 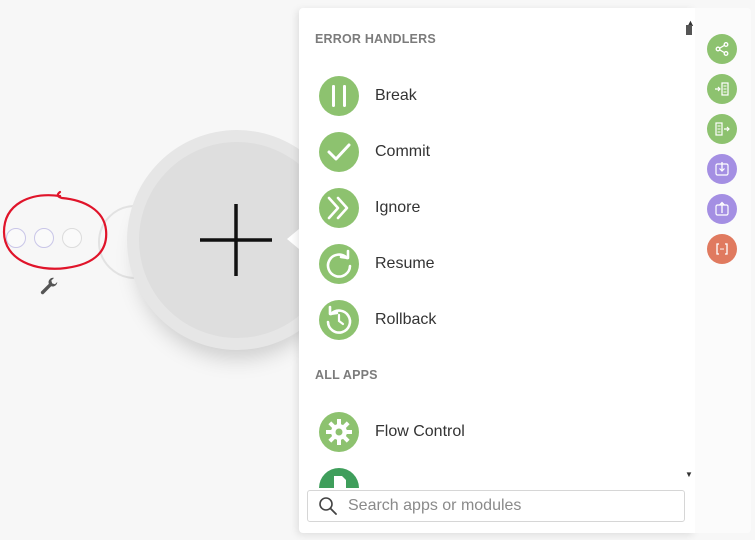 What do you see at coordinates (375, 39) in the screenshot?
I see `section-title-error-handlers: ERROR HANDLERS` at bounding box center [375, 39].